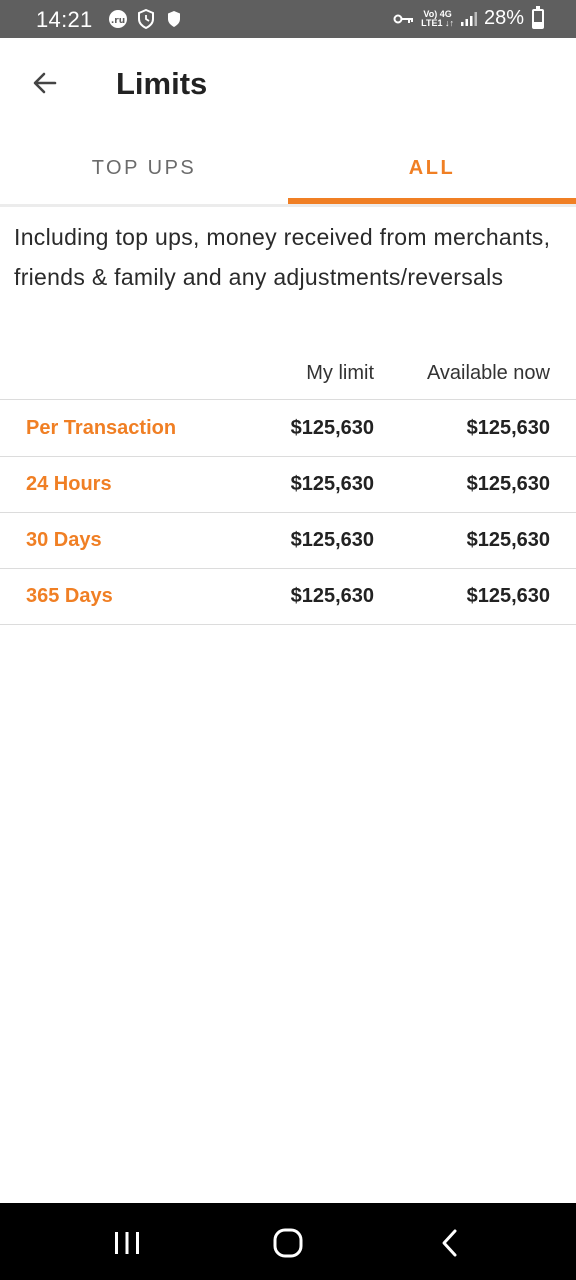  I want to click on home-icon, so click(288, 1243).